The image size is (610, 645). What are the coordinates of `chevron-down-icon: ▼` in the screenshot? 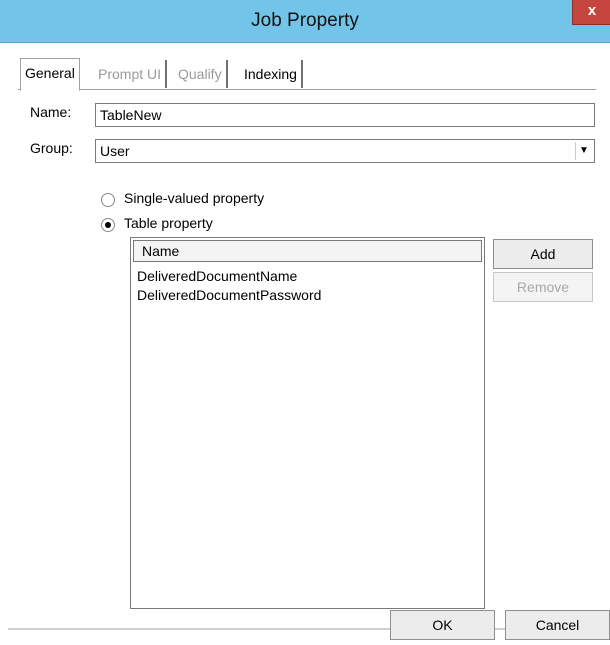 It's located at (583, 151).